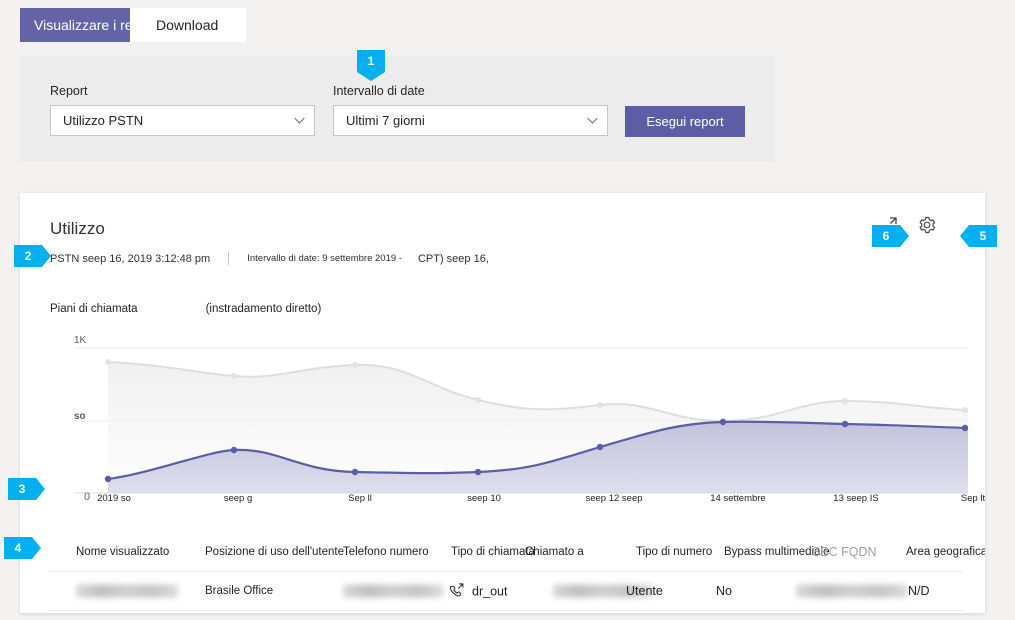 The height and width of the screenshot is (620, 1015). Describe the element at coordinates (490, 591) in the screenshot. I see `cell-call-type-label: dr_out` at that location.